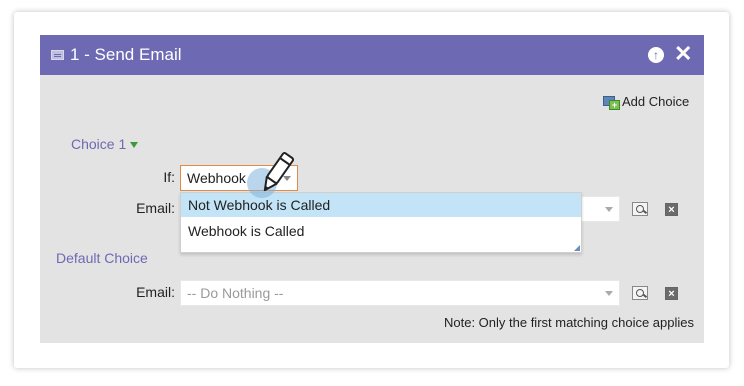 The width and height of the screenshot is (744, 386). Describe the element at coordinates (99, 144) in the screenshot. I see `choice-1-label: Choice 1` at that location.